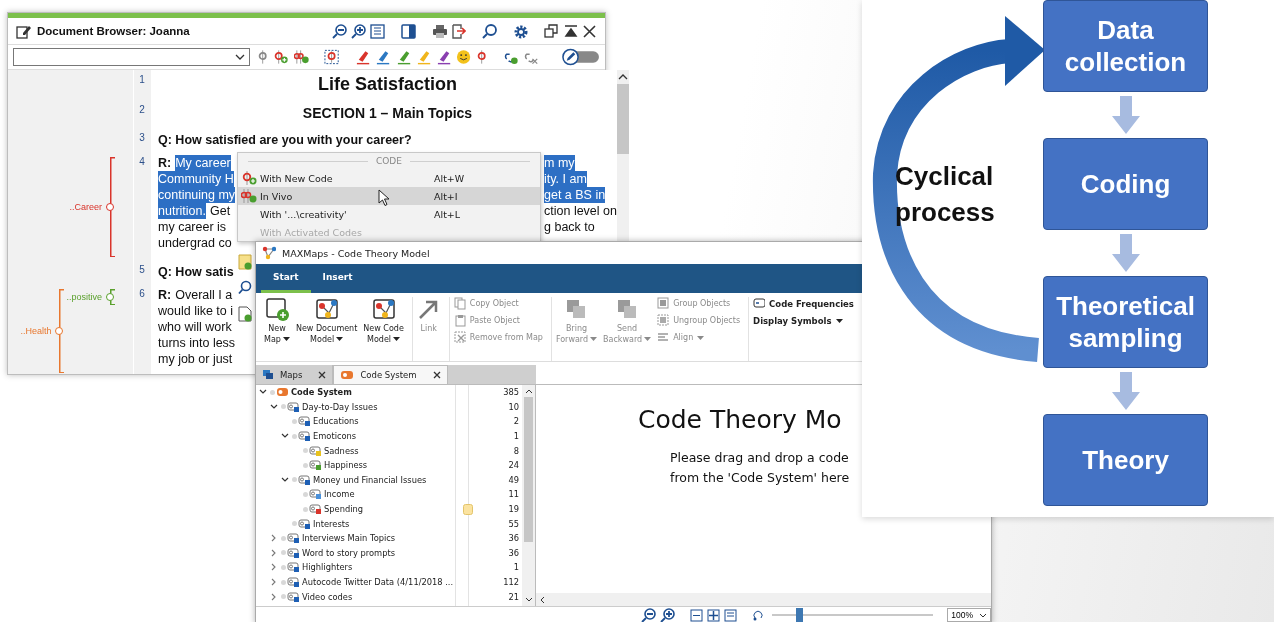 This screenshot has height=622, width=1274. What do you see at coordinates (376, 392) in the screenshot?
I see `tree-item: Code System` at bounding box center [376, 392].